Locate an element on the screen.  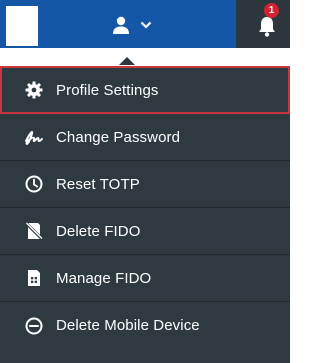
menu-item-label: Change Password is located at coordinates (118, 137).